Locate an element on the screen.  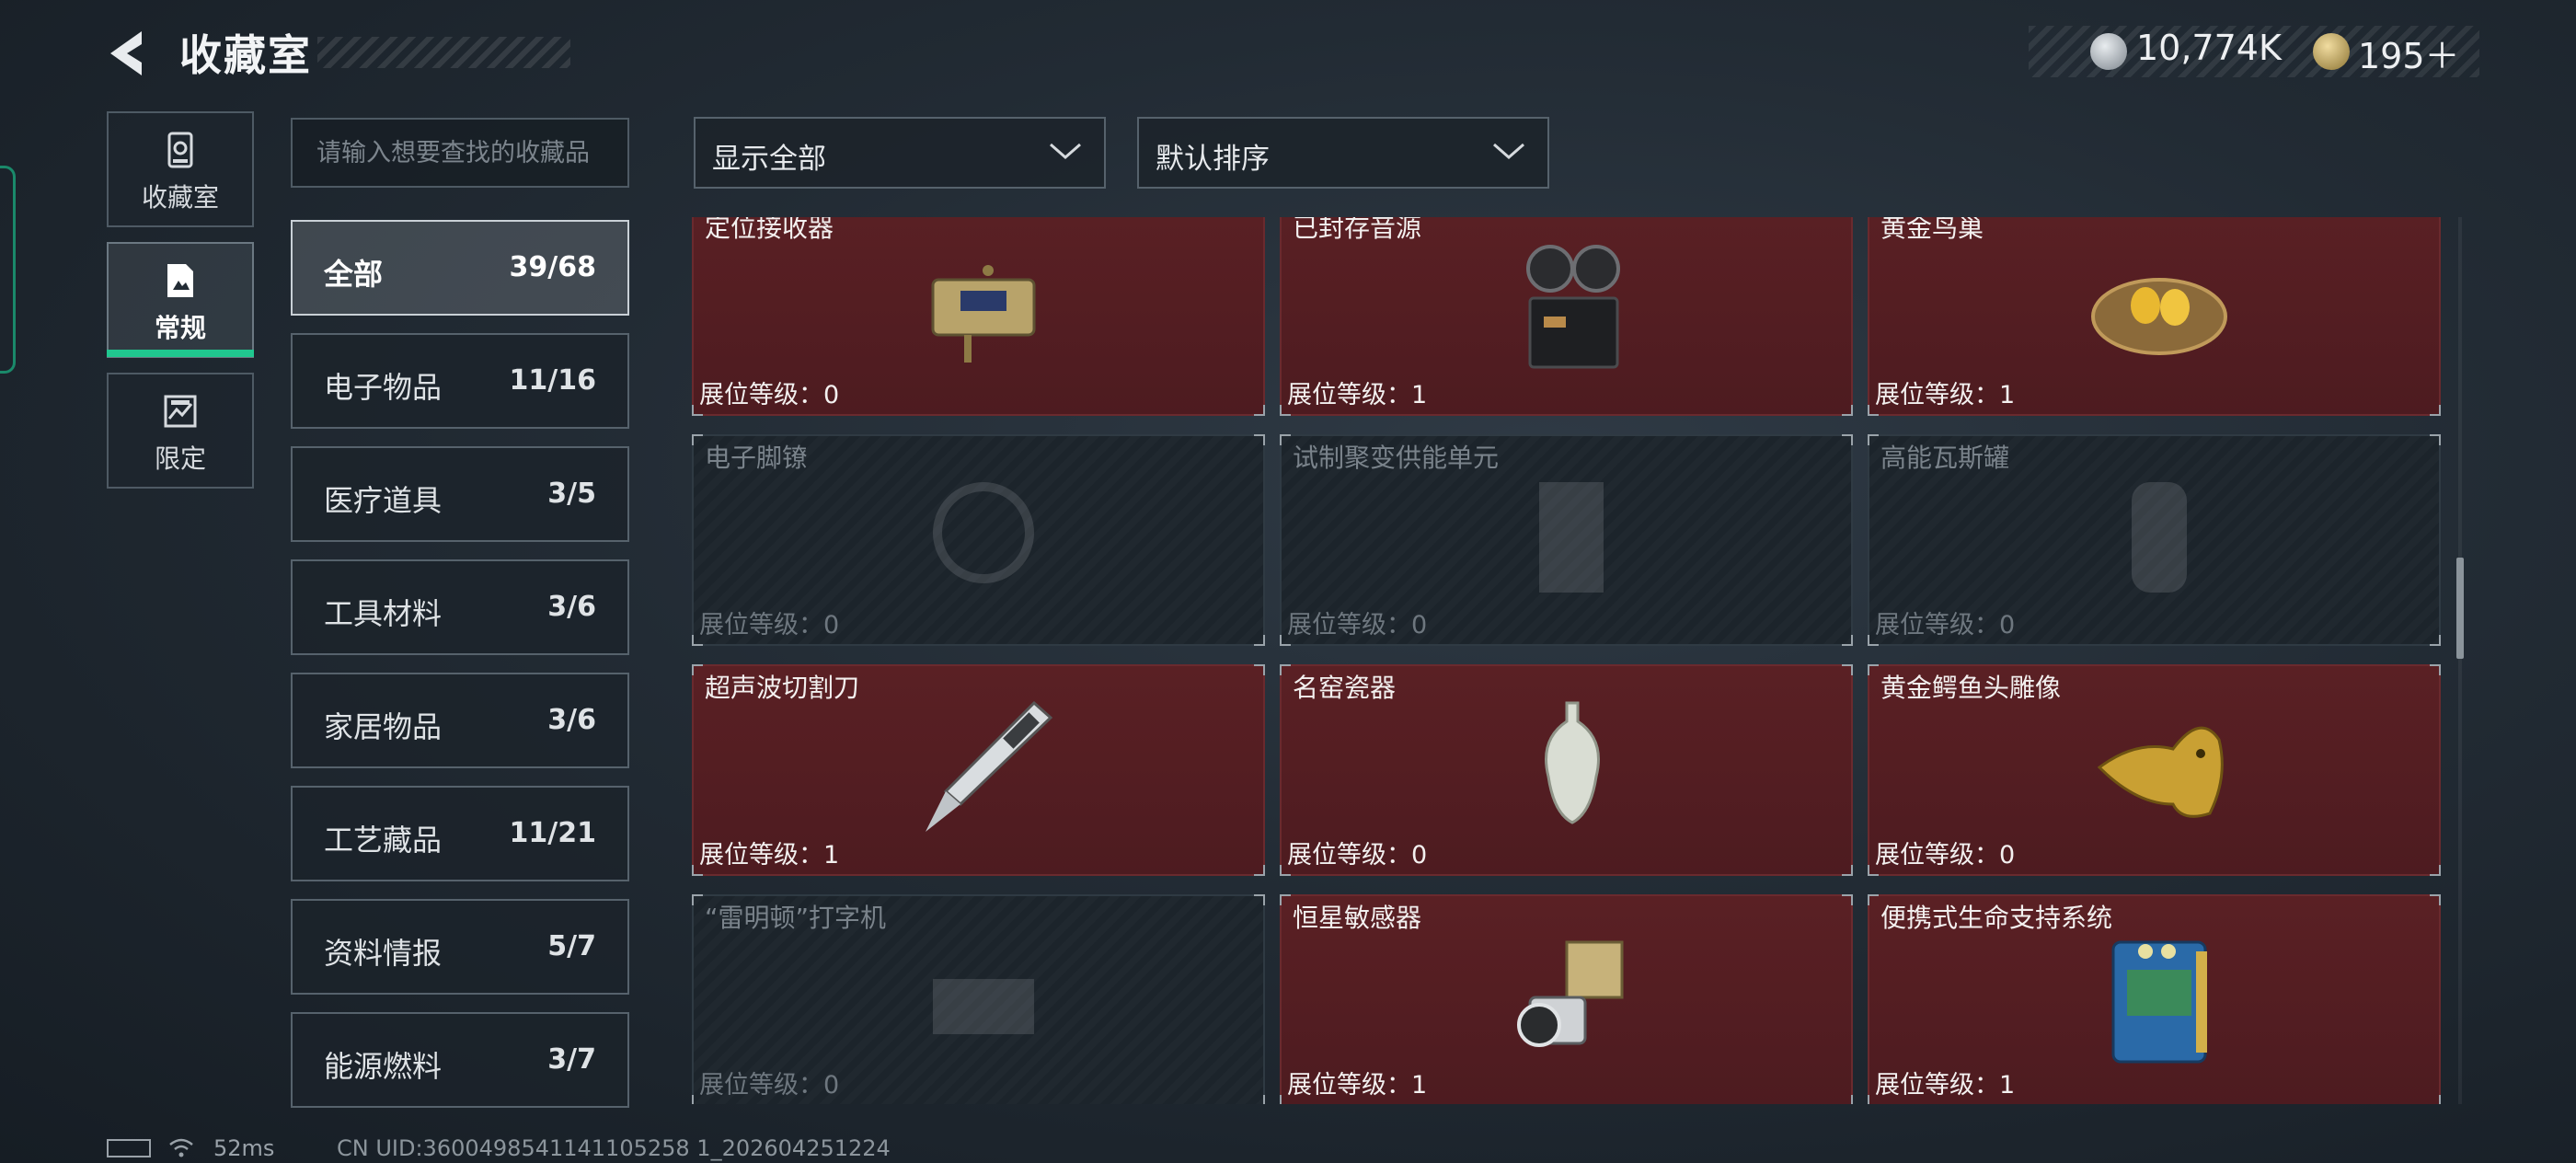
category-item: 能源燃料 3/7 is located at coordinates (460, 1060).